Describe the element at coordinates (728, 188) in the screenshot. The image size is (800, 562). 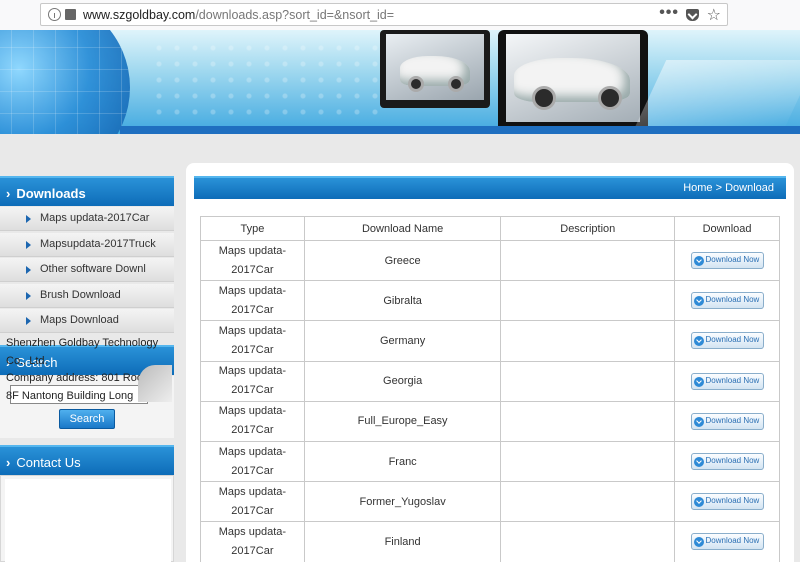
I see `breadcrumb: Home > Download` at that location.